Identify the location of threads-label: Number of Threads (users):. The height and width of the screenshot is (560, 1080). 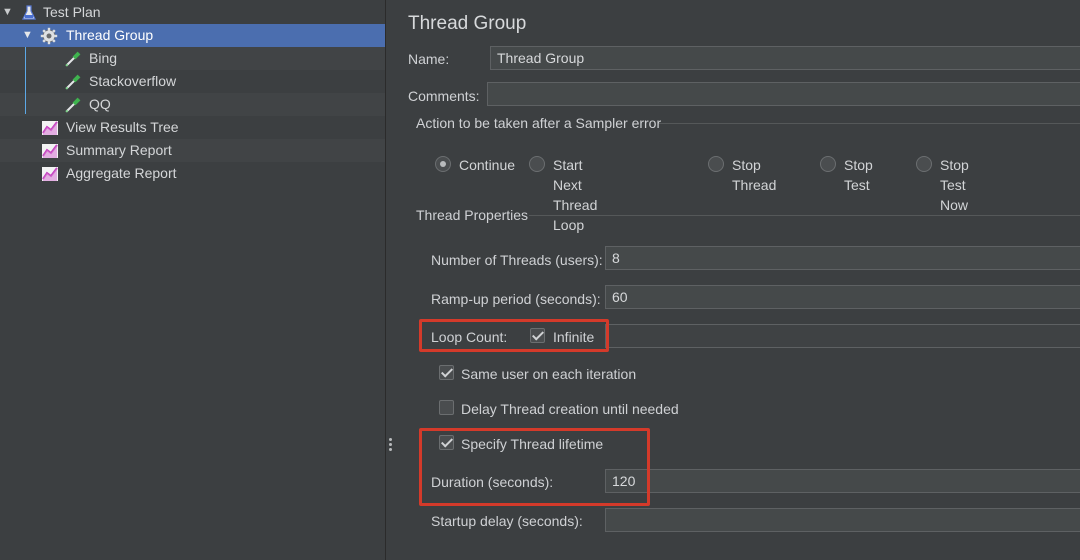
(517, 260).